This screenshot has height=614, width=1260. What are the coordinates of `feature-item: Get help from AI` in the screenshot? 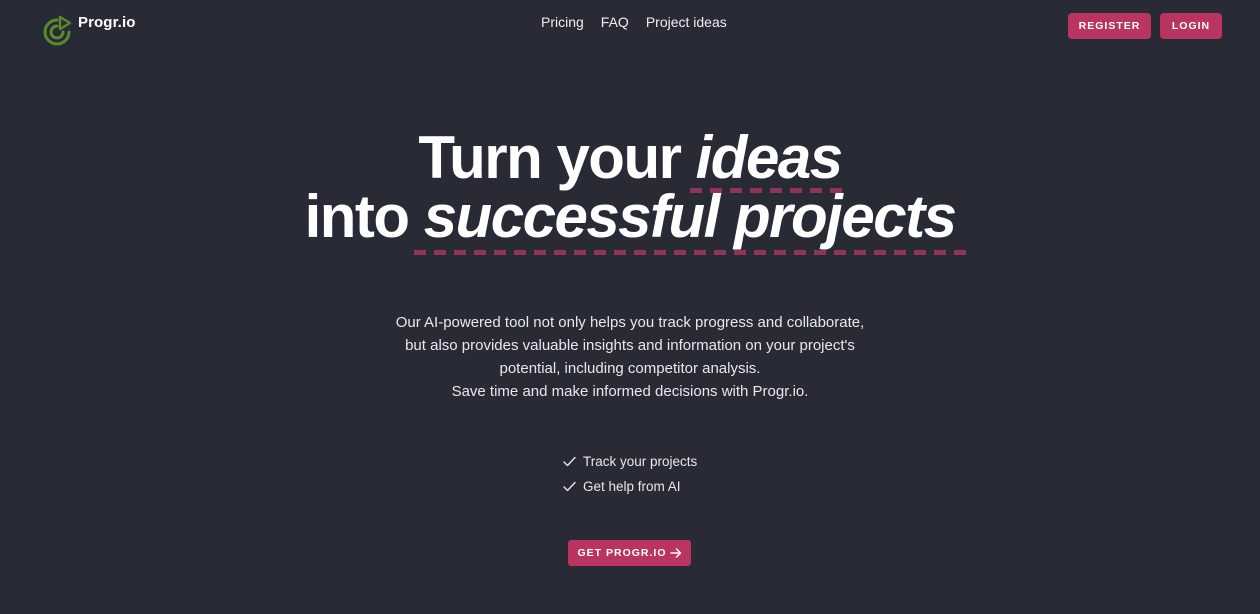 It's located at (630, 486).